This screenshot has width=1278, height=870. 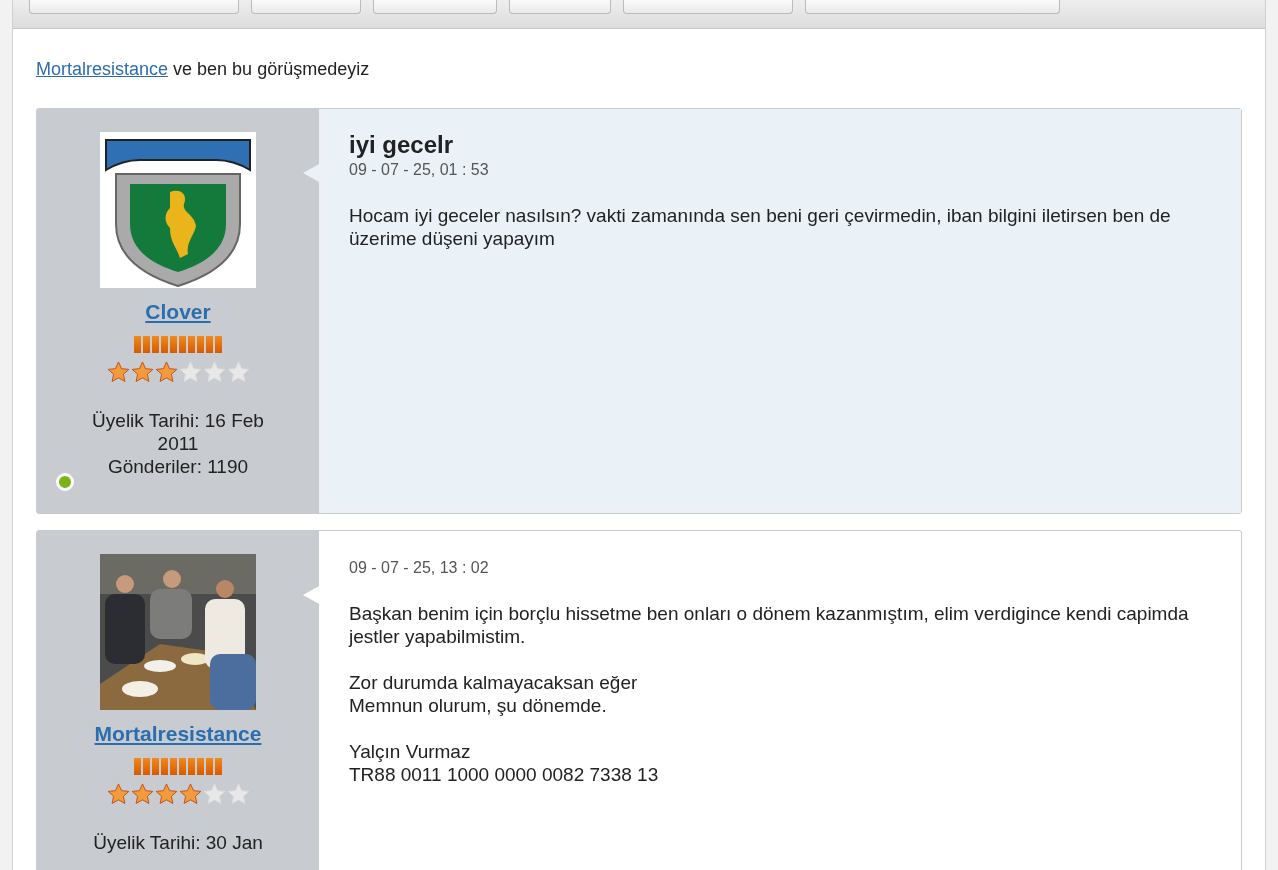 I want to click on message-text: Yalçın Vurmaz TR88 0011 1000 0000 0082 7338 13, so click(x=504, y=763).